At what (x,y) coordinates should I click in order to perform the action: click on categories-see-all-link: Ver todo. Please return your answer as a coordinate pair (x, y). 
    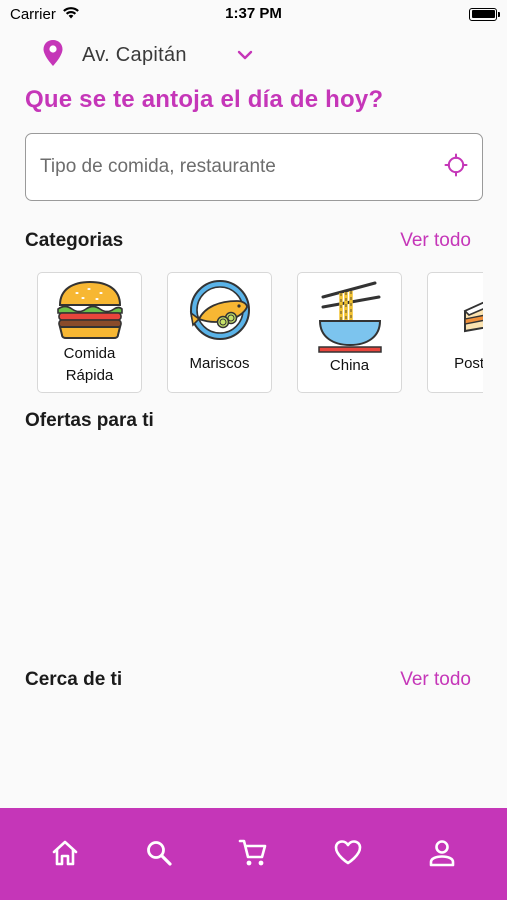
    Looking at the image, I should click on (435, 241).